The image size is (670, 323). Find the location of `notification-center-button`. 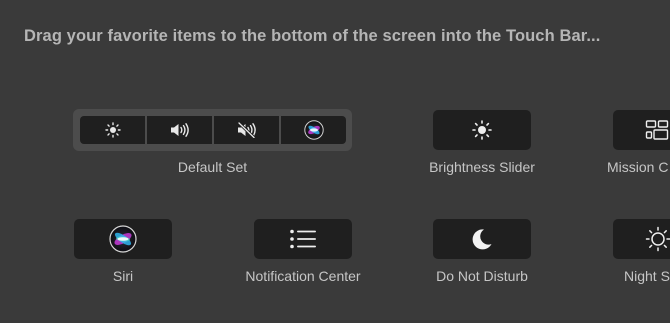

notification-center-button is located at coordinates (303, 239).